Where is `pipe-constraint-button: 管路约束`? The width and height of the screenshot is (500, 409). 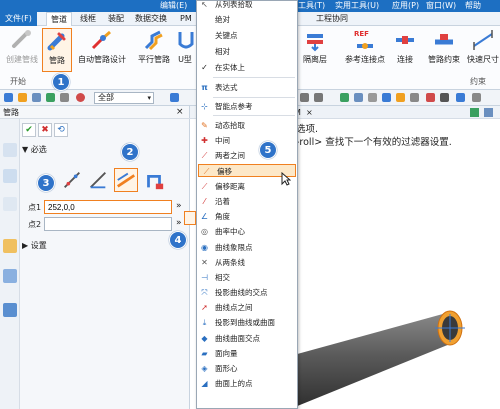
pipe-constraint-button: 管路约束 is located at coordinates (444, 50).